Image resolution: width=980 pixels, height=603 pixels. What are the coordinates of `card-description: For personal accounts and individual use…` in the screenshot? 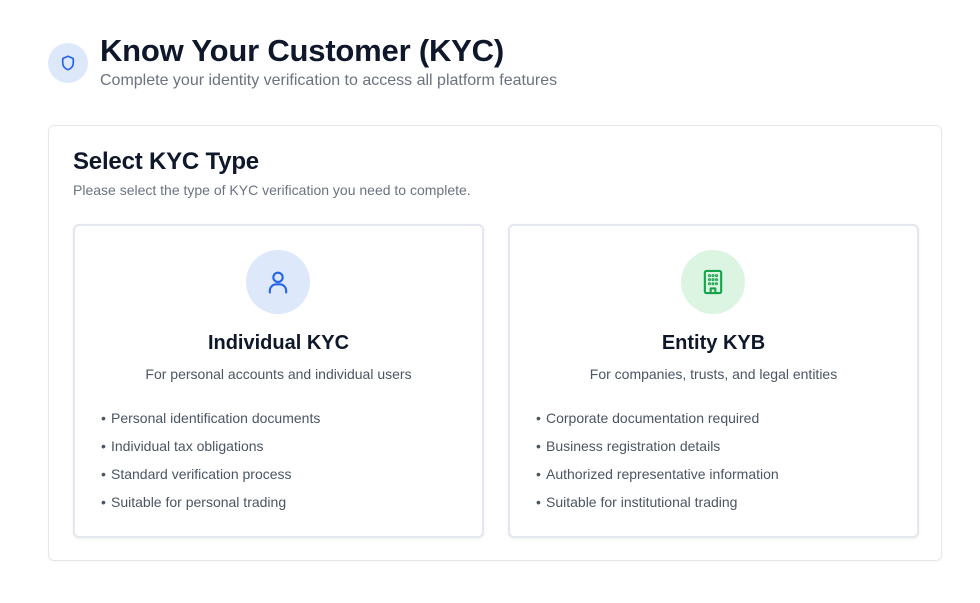 It's located at (278, 374).